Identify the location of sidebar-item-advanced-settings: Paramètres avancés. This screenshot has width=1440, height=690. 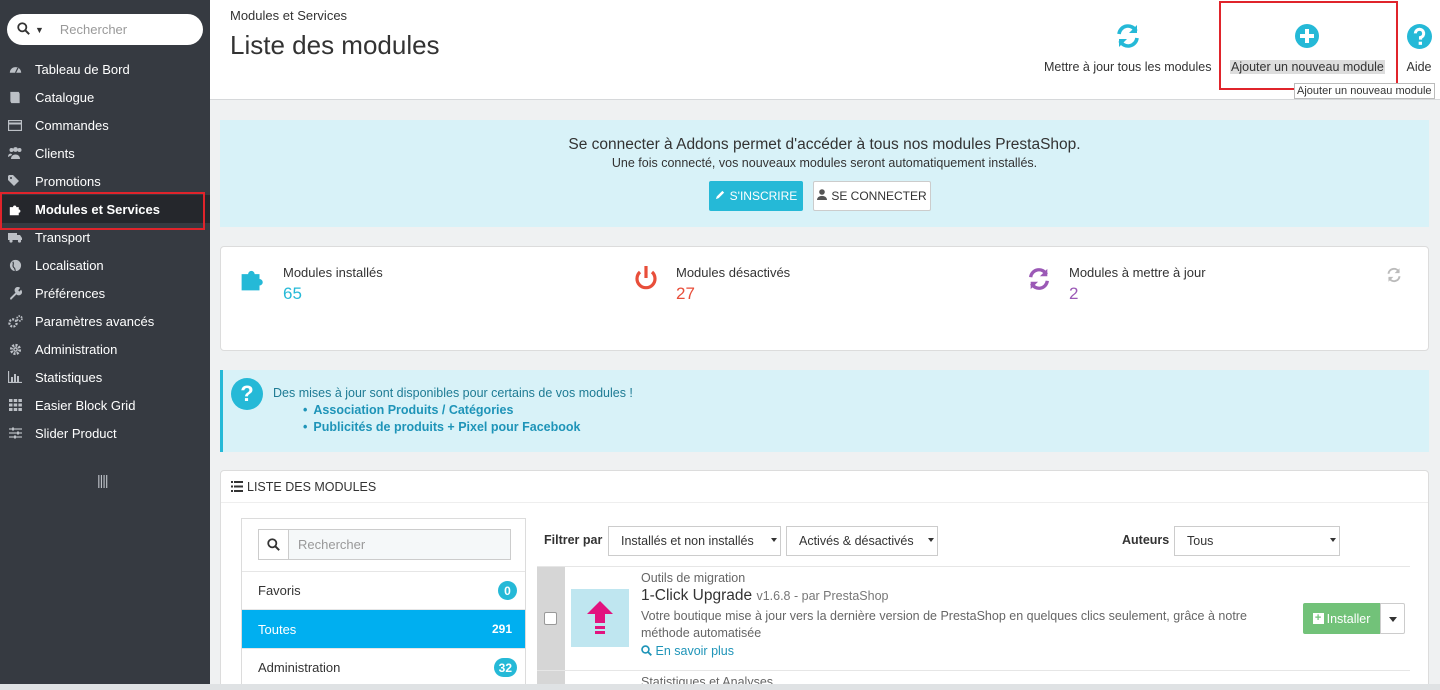
(105, 321).